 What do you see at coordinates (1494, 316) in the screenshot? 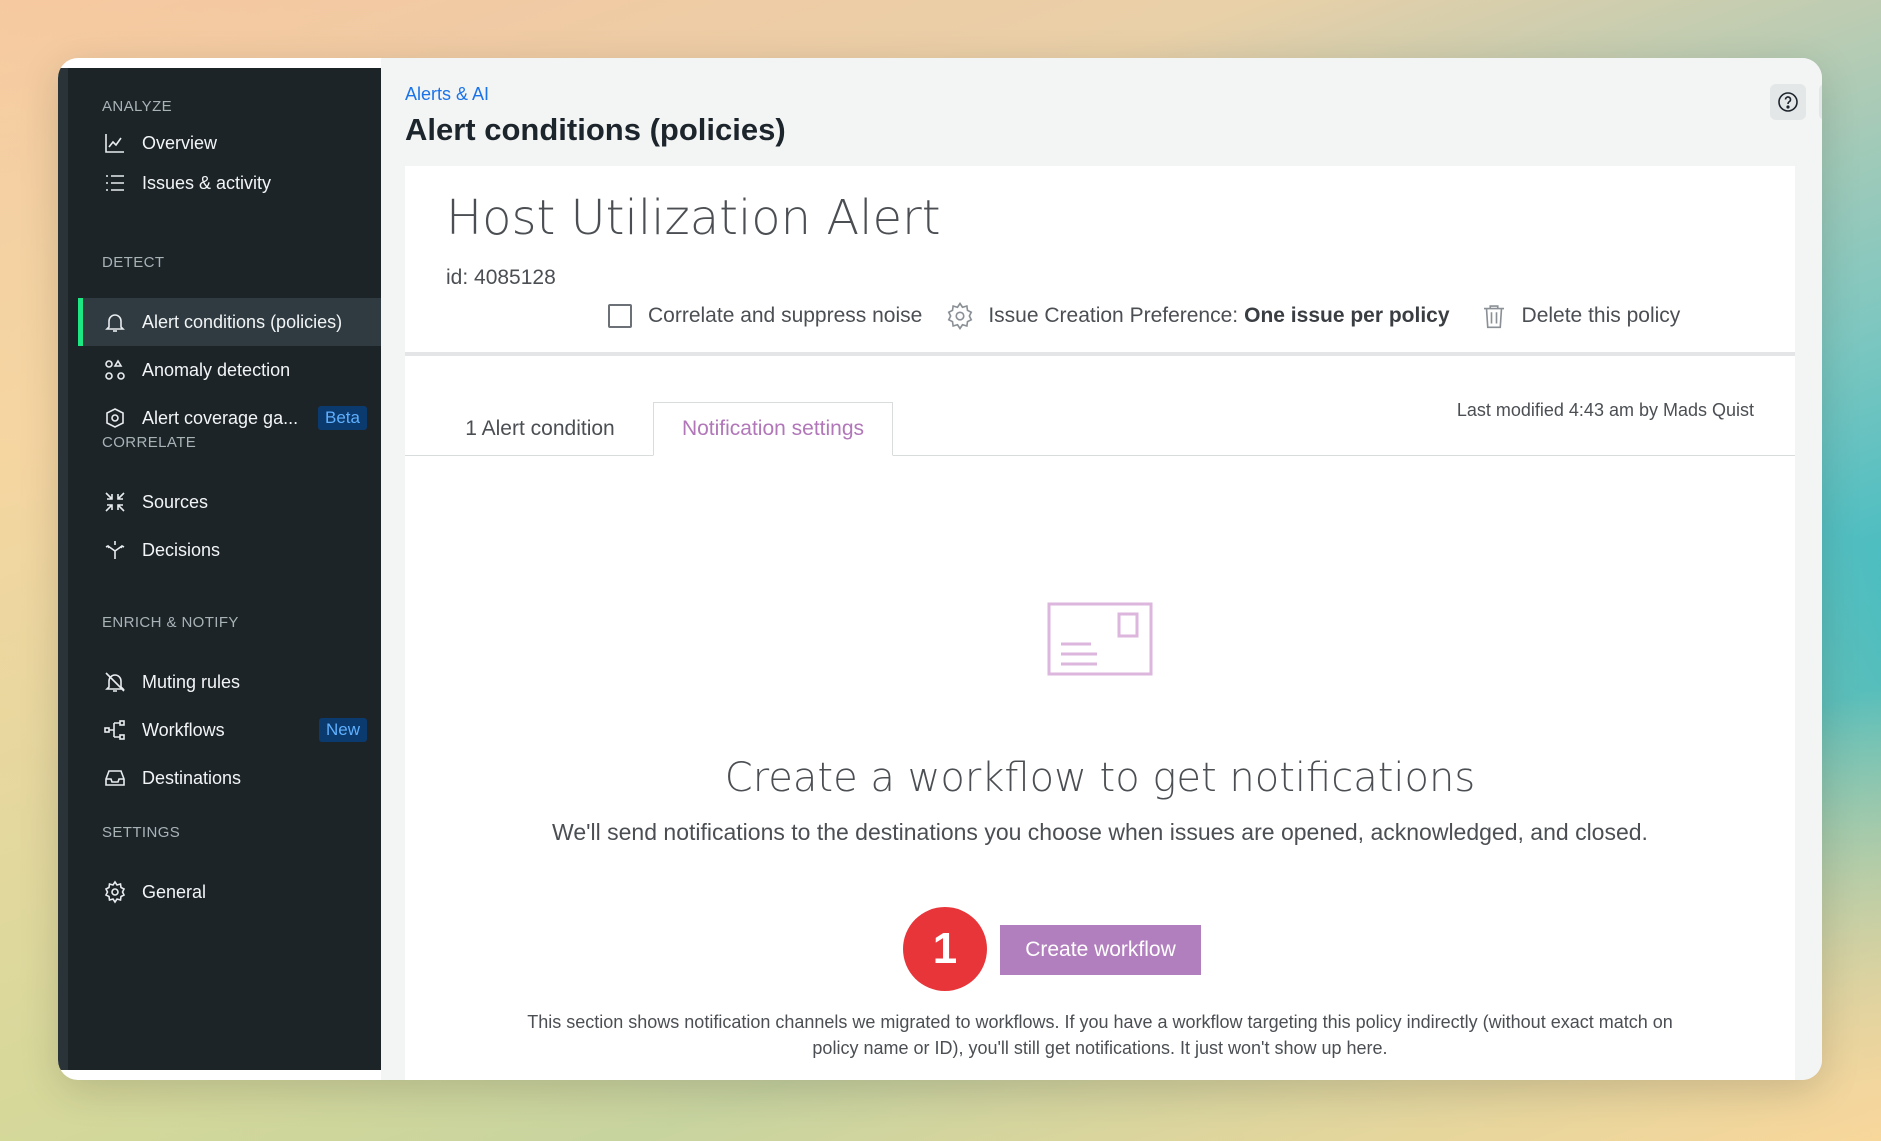
I see `trash-icon` at bounding box center [1494, 316].